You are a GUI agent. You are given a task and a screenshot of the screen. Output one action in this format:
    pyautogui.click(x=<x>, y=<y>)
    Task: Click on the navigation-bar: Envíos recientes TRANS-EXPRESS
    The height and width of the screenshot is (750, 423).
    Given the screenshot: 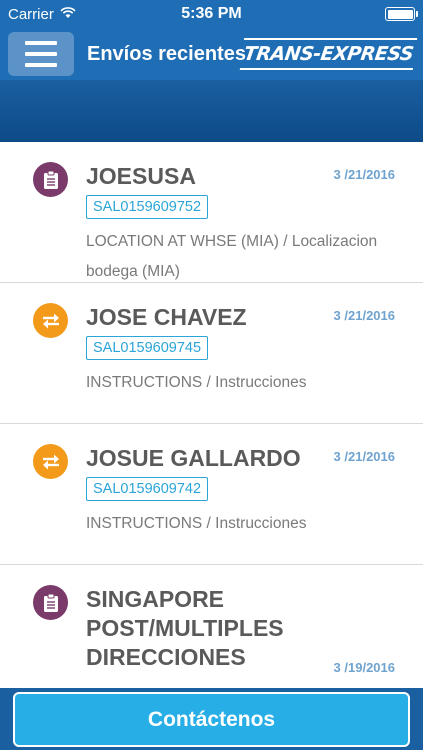 What is the action you would take?
    pyautogui.click(x=211, y=54)
    